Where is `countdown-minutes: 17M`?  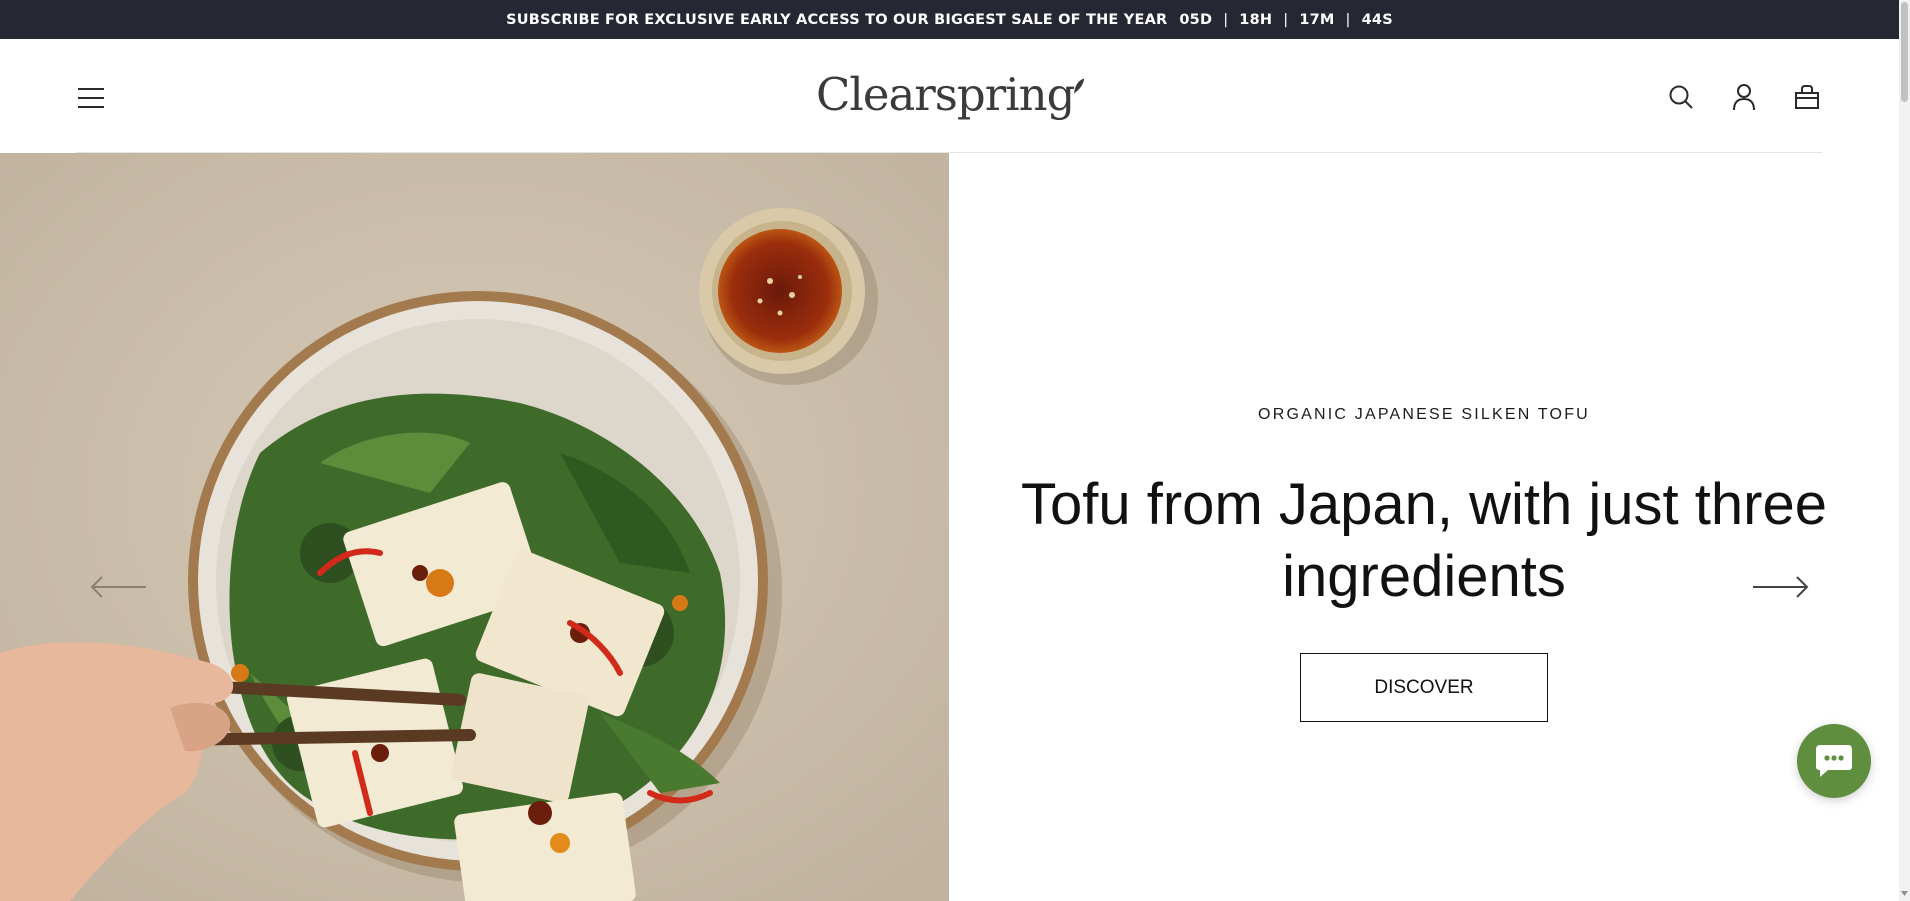
countdown-minutes: 17M is located at coordinates (1317, 19).